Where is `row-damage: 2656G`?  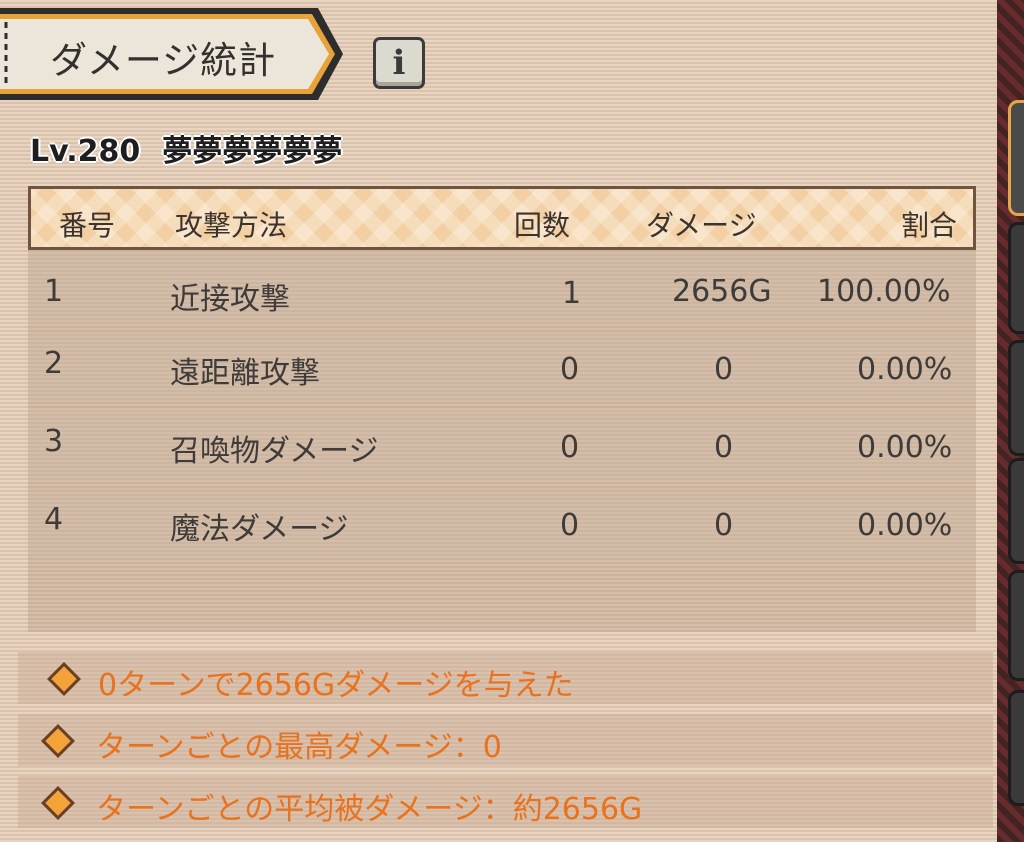 row-damage: 2656G is located at coordinates (722, 291).